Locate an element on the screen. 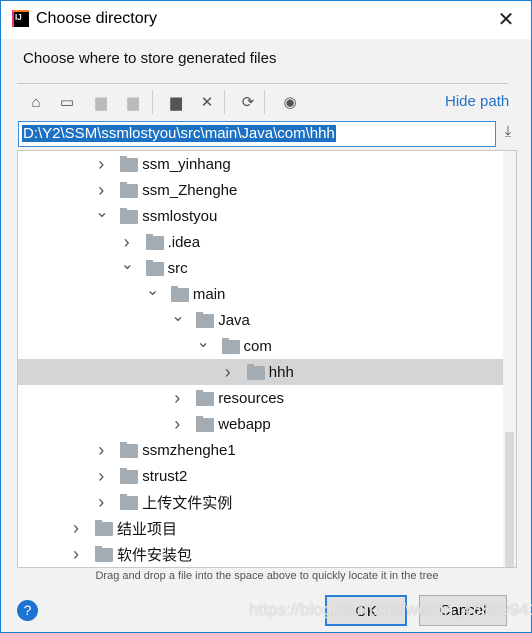  tree-node: › 上传文件实例 is located at coordinates (260, 502).